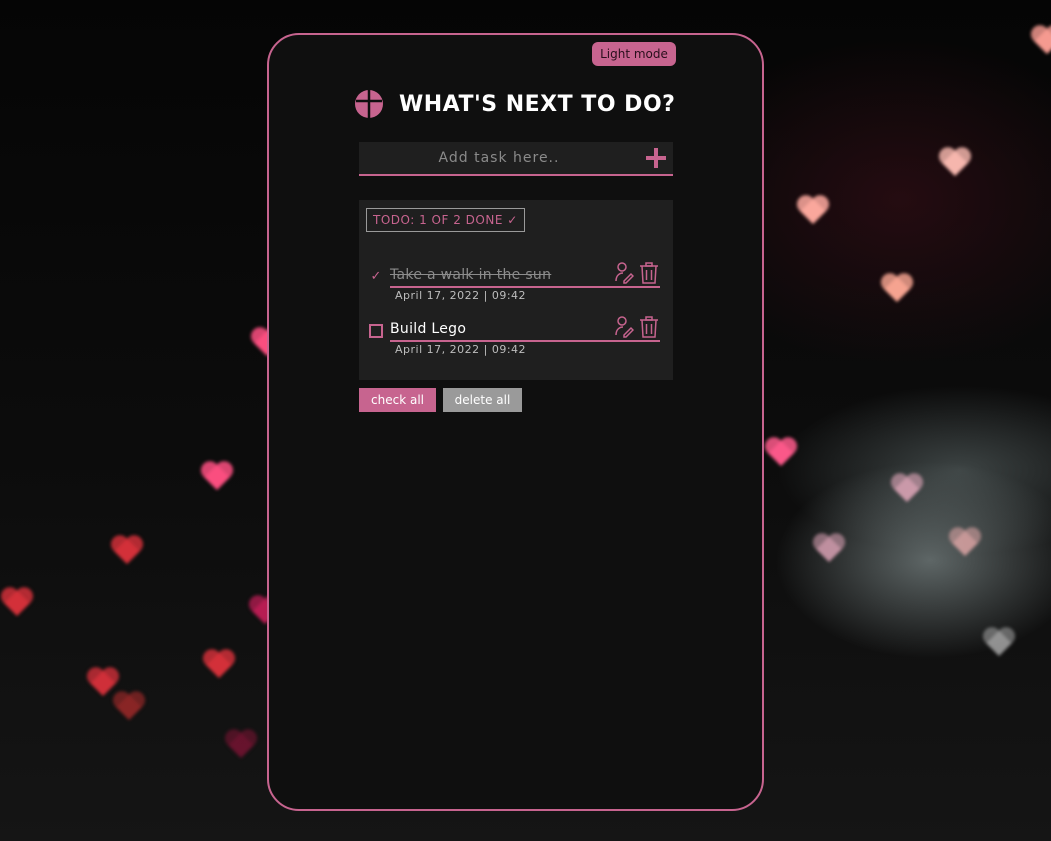  What do you see at coordinates (369, 104) in the screenshot?
I see `logo-icon` at bounding box center [369, 104].